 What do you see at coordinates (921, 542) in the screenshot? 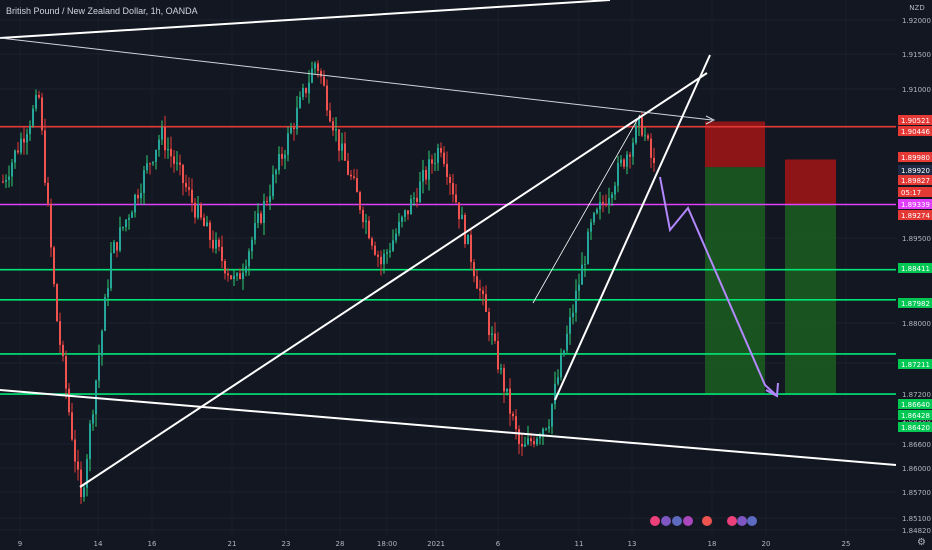
I see `settings-gear-icon: ⚙` at bounding box center [921, 542].